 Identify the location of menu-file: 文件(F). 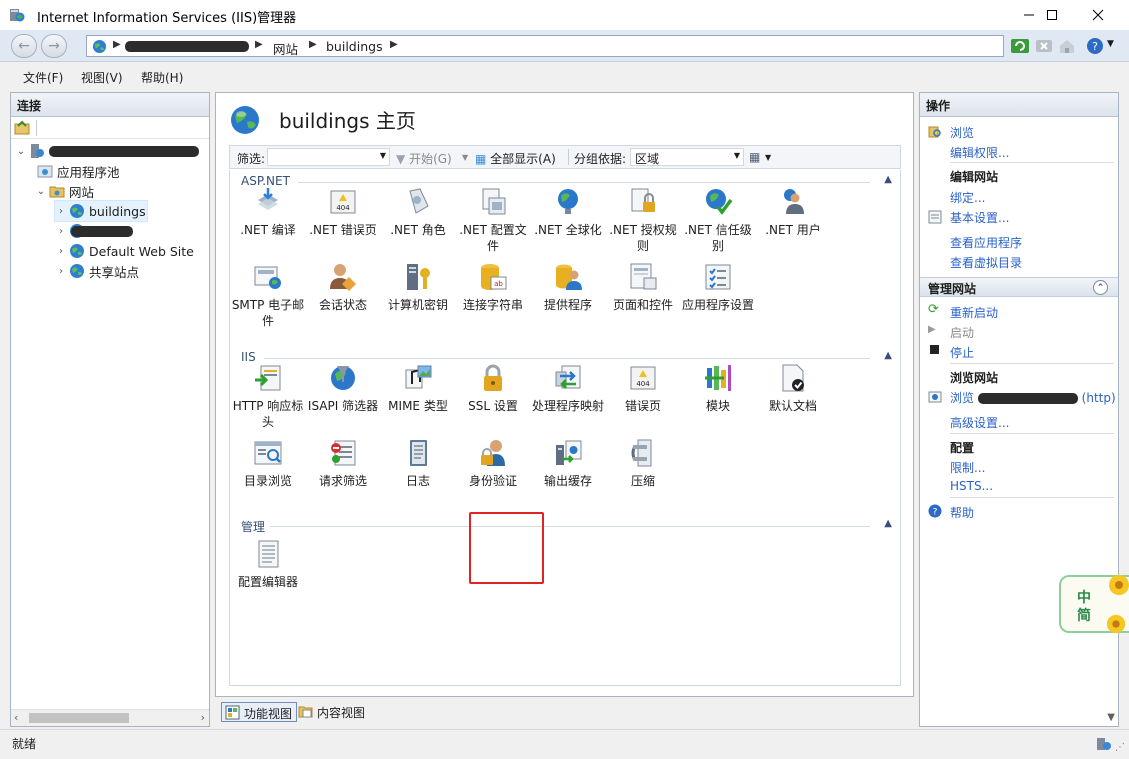
(43, 77).